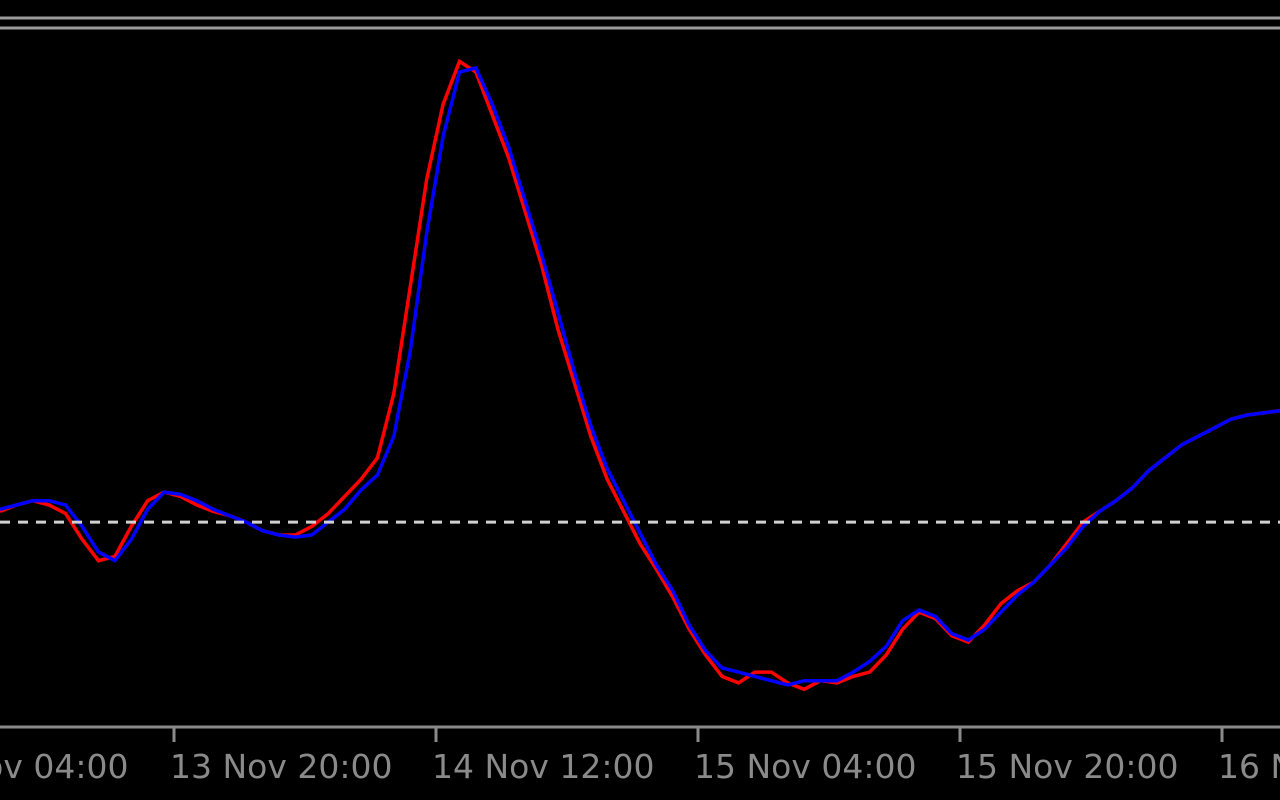 This screenshot has height=800, width=1280. I want to click on x-tick-label: 15 Nov 04:00, so click(805, 766).